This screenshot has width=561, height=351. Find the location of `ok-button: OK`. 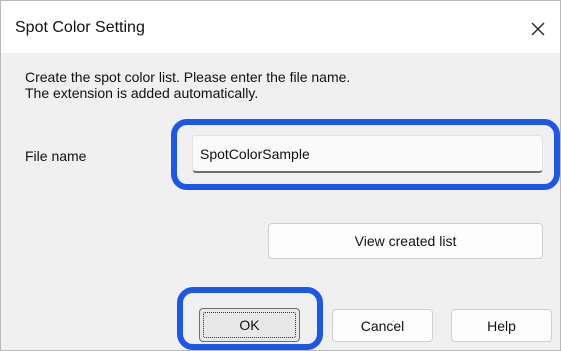

ok-button: OK is located at coordinates (249, 325).